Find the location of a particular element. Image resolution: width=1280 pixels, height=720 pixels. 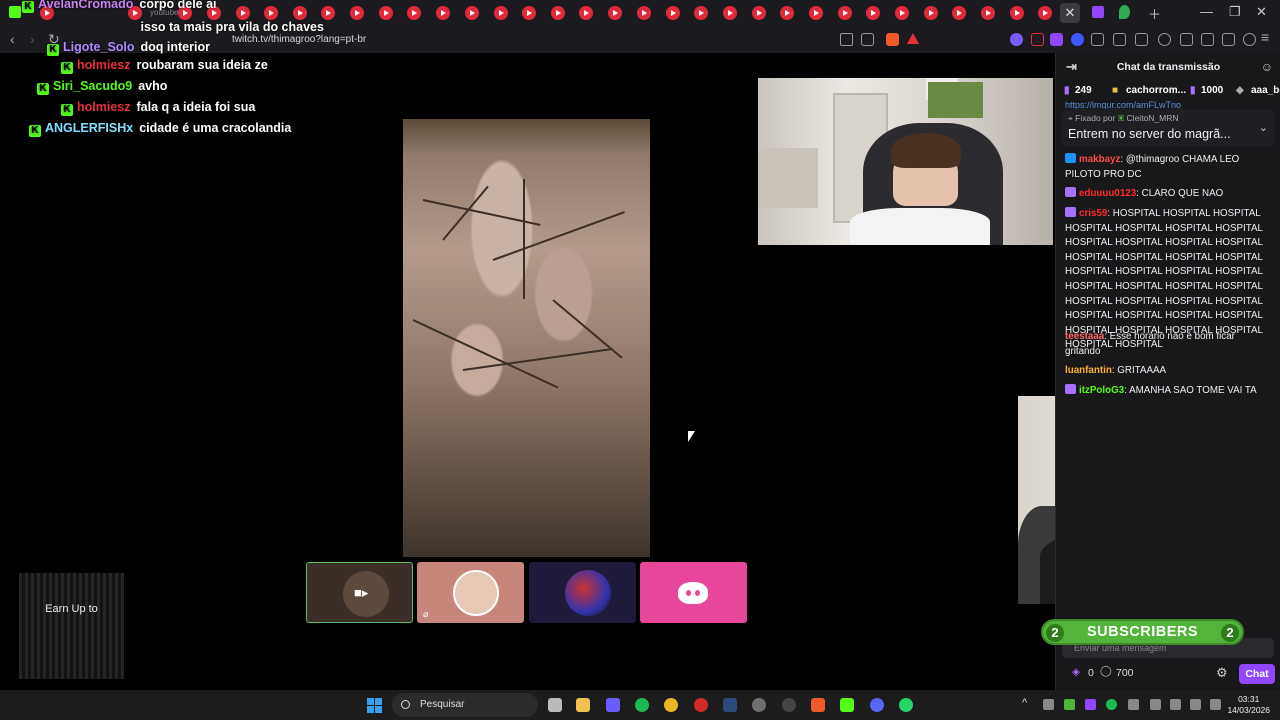

close-window-button: ✕ is located at coordinates (1261, 12).